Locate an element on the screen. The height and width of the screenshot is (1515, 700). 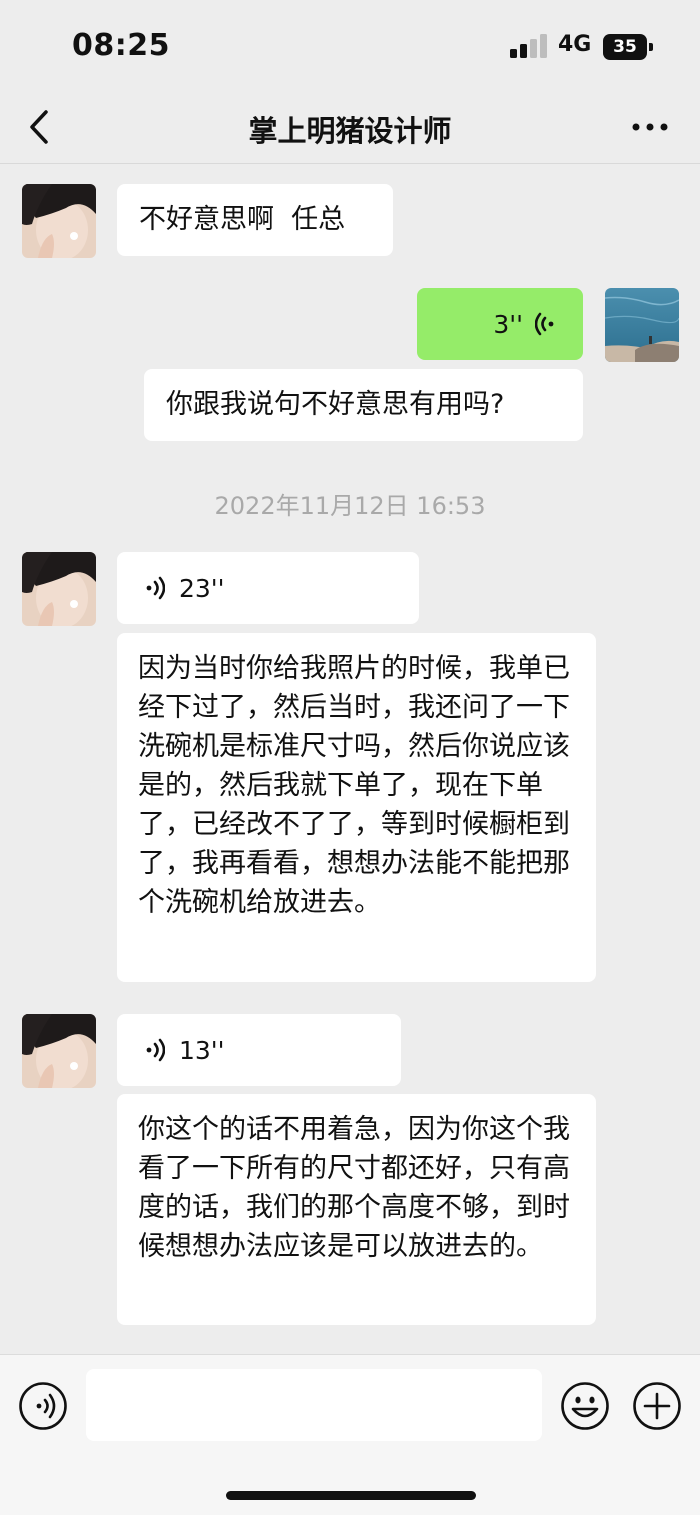
message-text: 不好意思啊 任总 is located at coordinates (242, 219).